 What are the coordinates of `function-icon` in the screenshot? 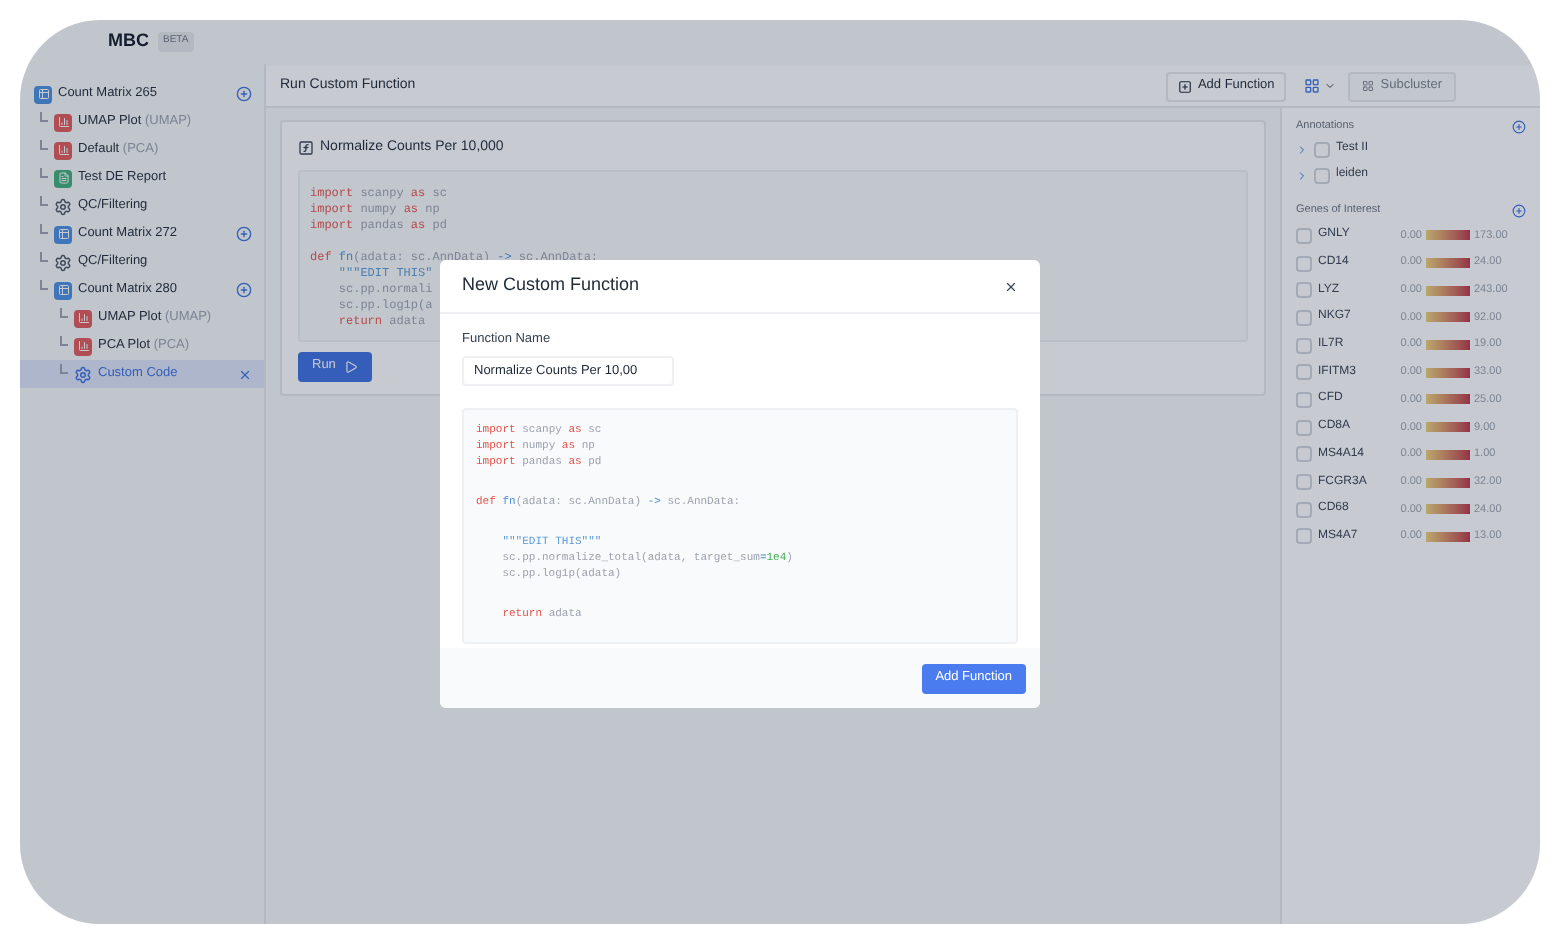 It's located at (306, 148).